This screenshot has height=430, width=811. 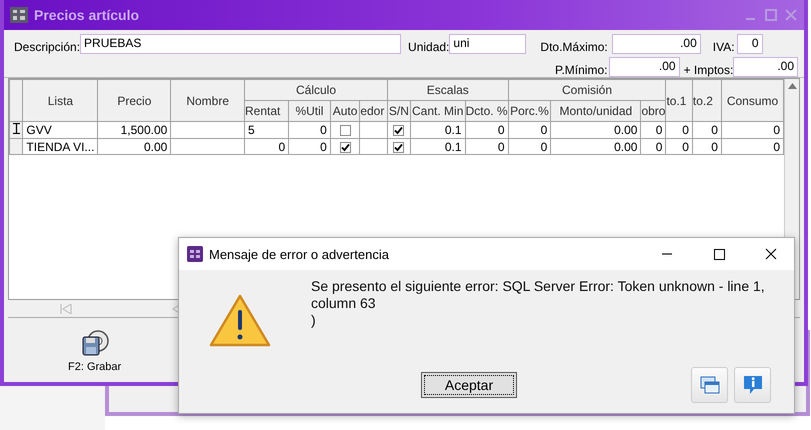 I want to click on column-header: %Util, so click(x=309, y=111).